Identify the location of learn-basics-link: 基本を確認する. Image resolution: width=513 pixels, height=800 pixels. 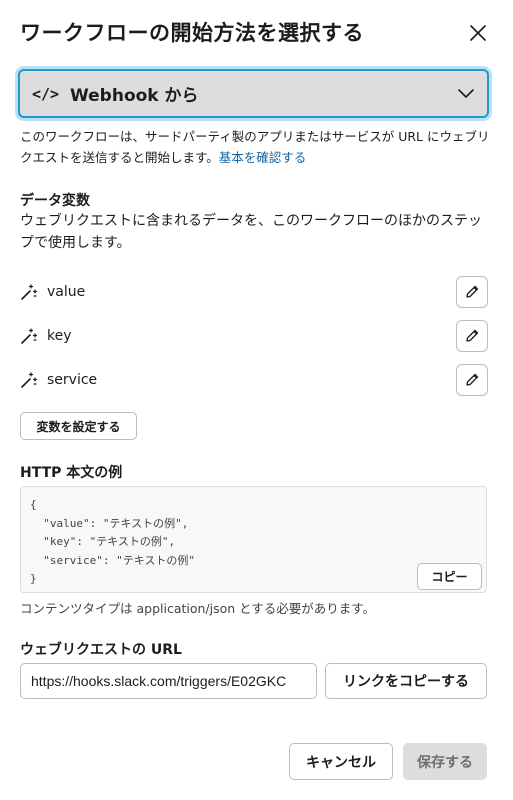
(263, 157).